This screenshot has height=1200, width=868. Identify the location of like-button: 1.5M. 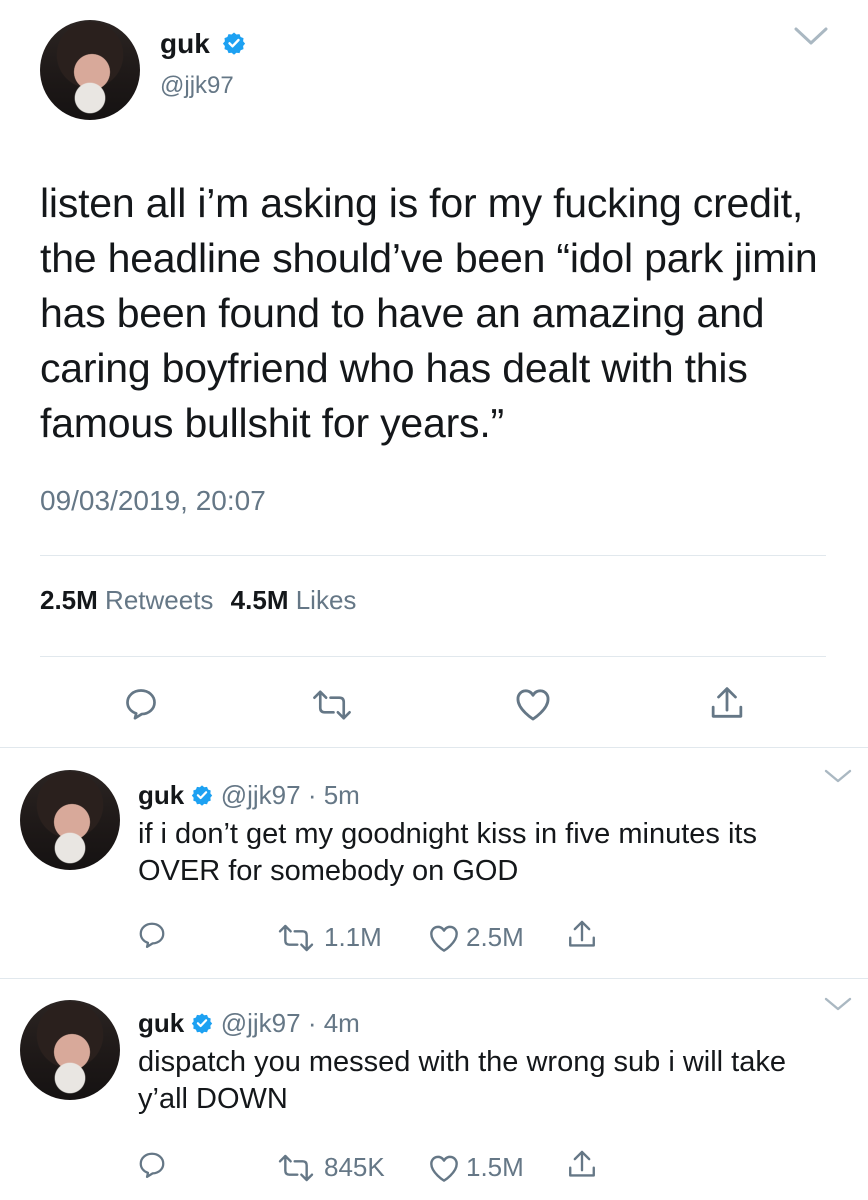
(476, 1167).